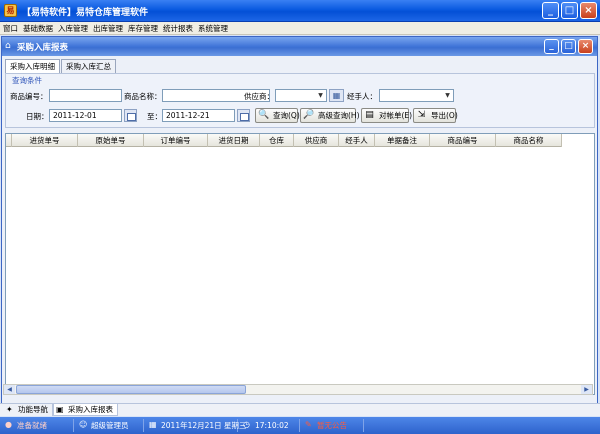 This screenshot has height=434, width=600. What do you see at coordinates (8, 46) in the screenshot?
I see `home-icon: ⌂` at bounding box center [8, 46].